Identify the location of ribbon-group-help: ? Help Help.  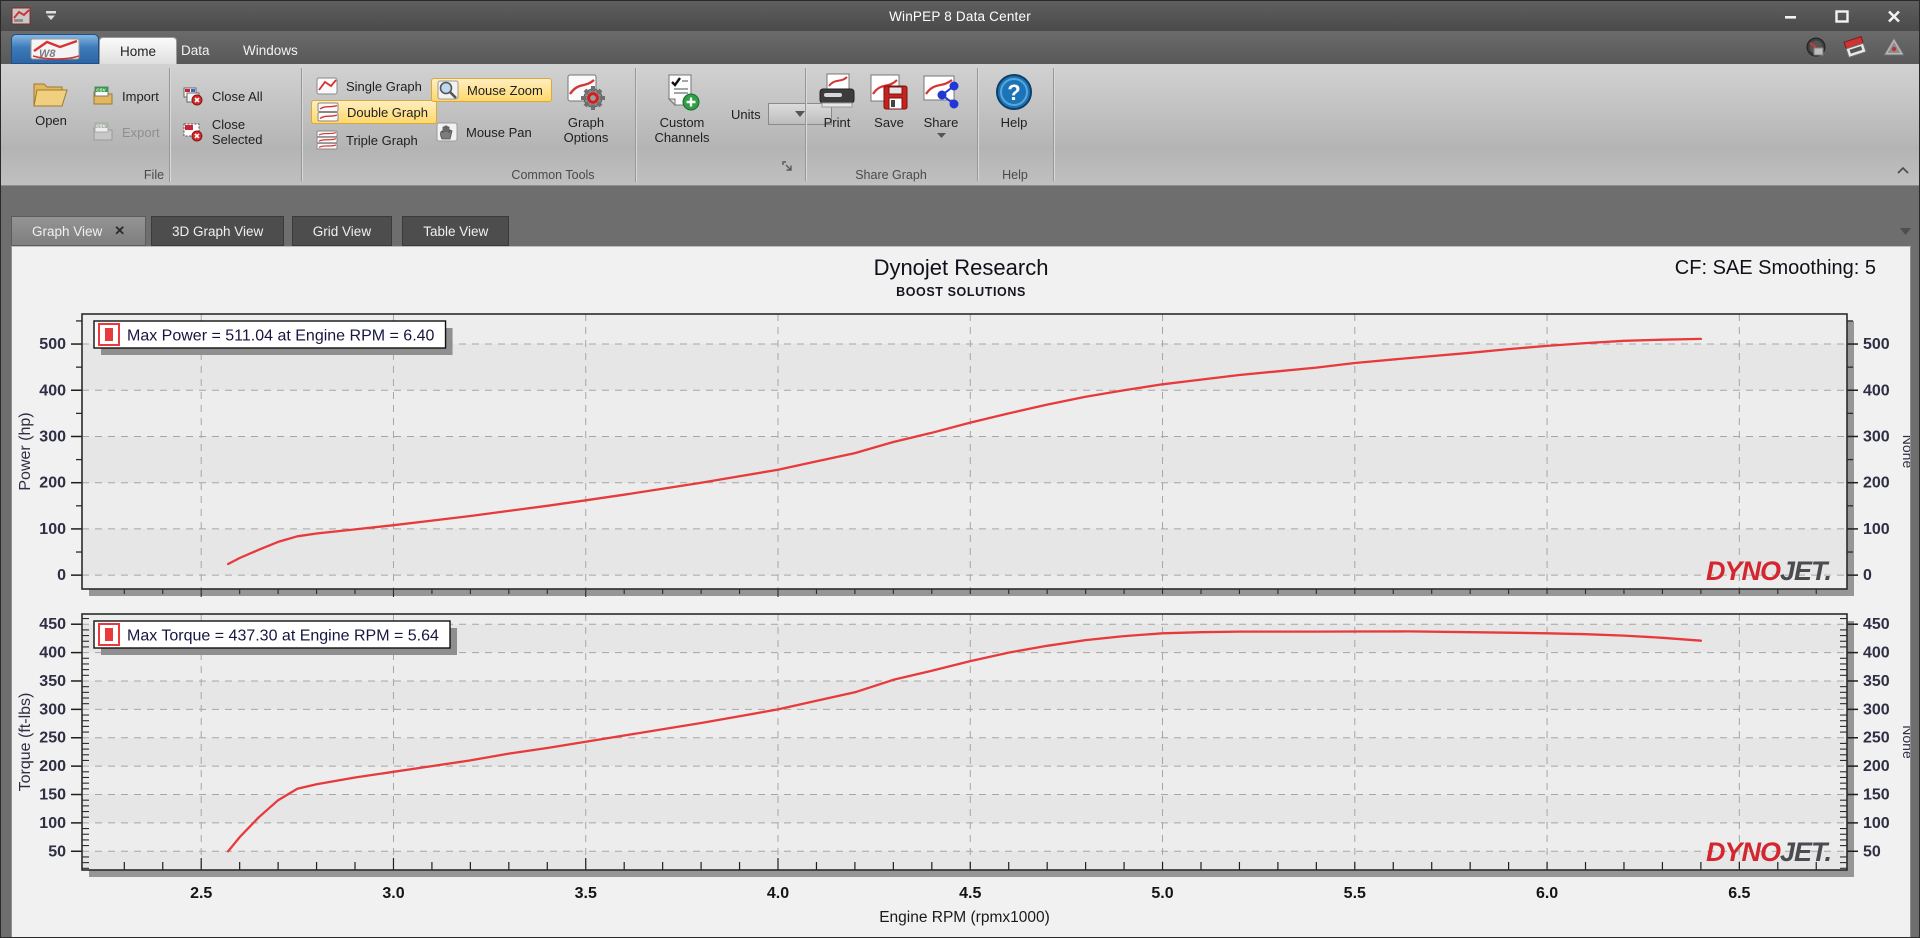
(1015, 125).